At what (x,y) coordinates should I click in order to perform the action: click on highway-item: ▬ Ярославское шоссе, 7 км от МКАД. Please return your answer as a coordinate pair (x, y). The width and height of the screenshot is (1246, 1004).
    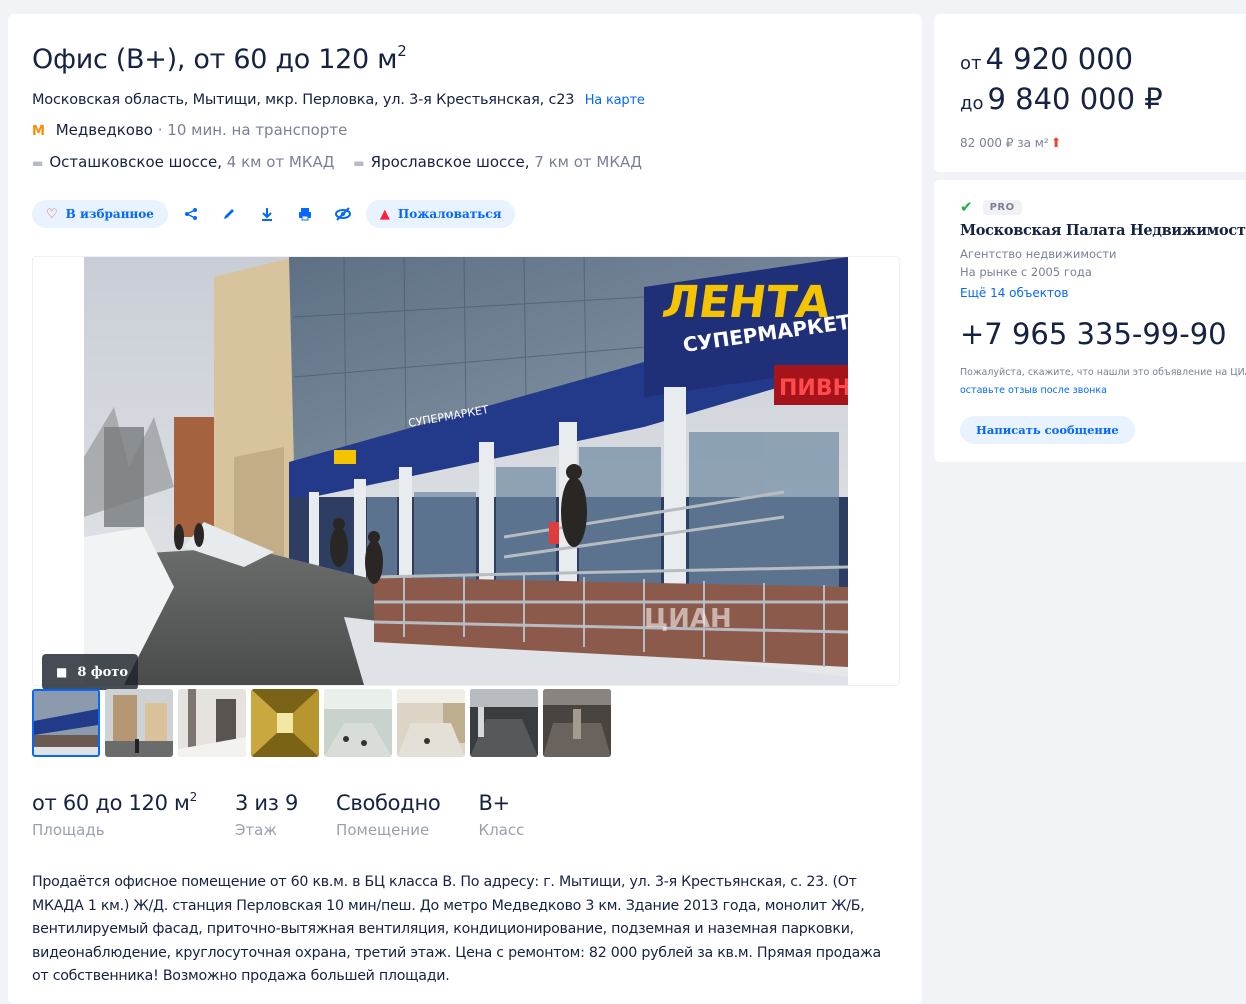
    Looking at the image, I should click on (498, 162).